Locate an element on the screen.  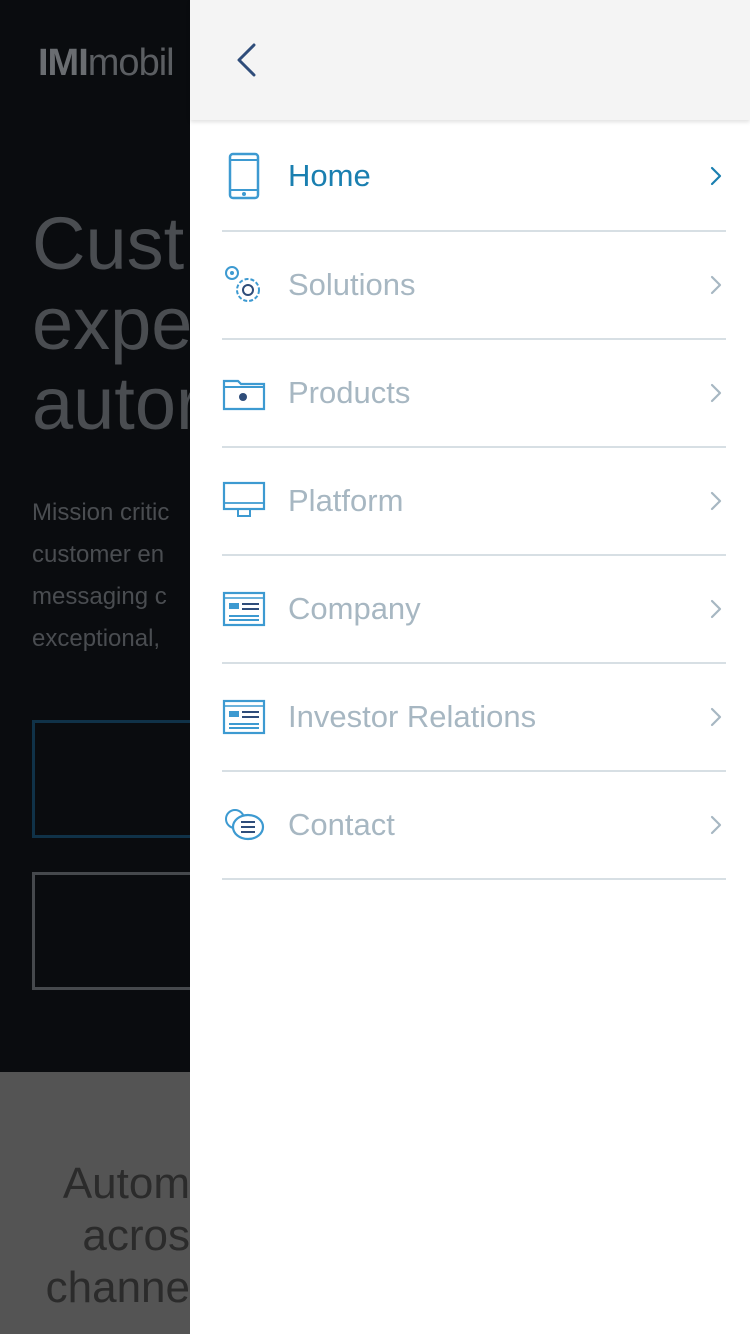
monitor-icon is located at coordinates (244, 501).